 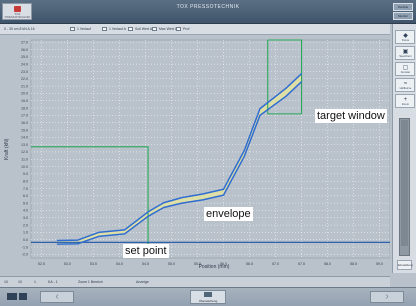 What do you see at coordinates (90, 282) in the screenshot?
I see `status-item: Zoom 1 Bereich` at bounding box center [90, 282].